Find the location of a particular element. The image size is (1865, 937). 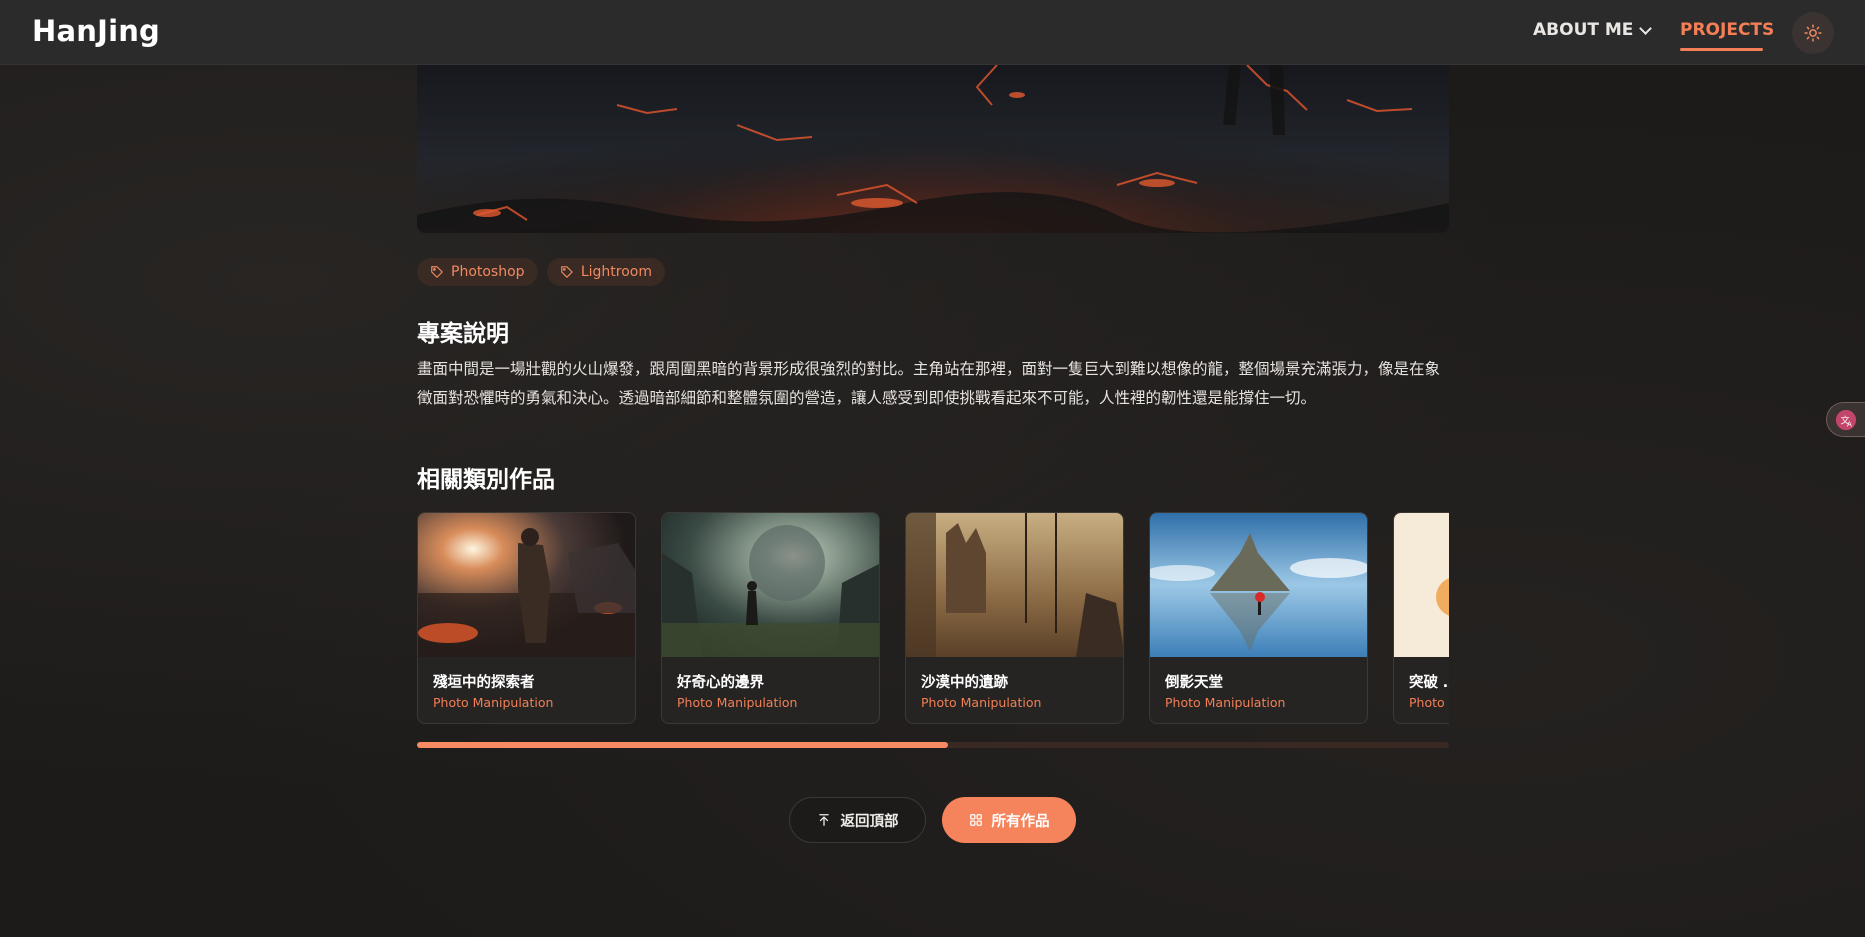

card-title: 殘垣中的探索者 is located at coordinates (484, 683).